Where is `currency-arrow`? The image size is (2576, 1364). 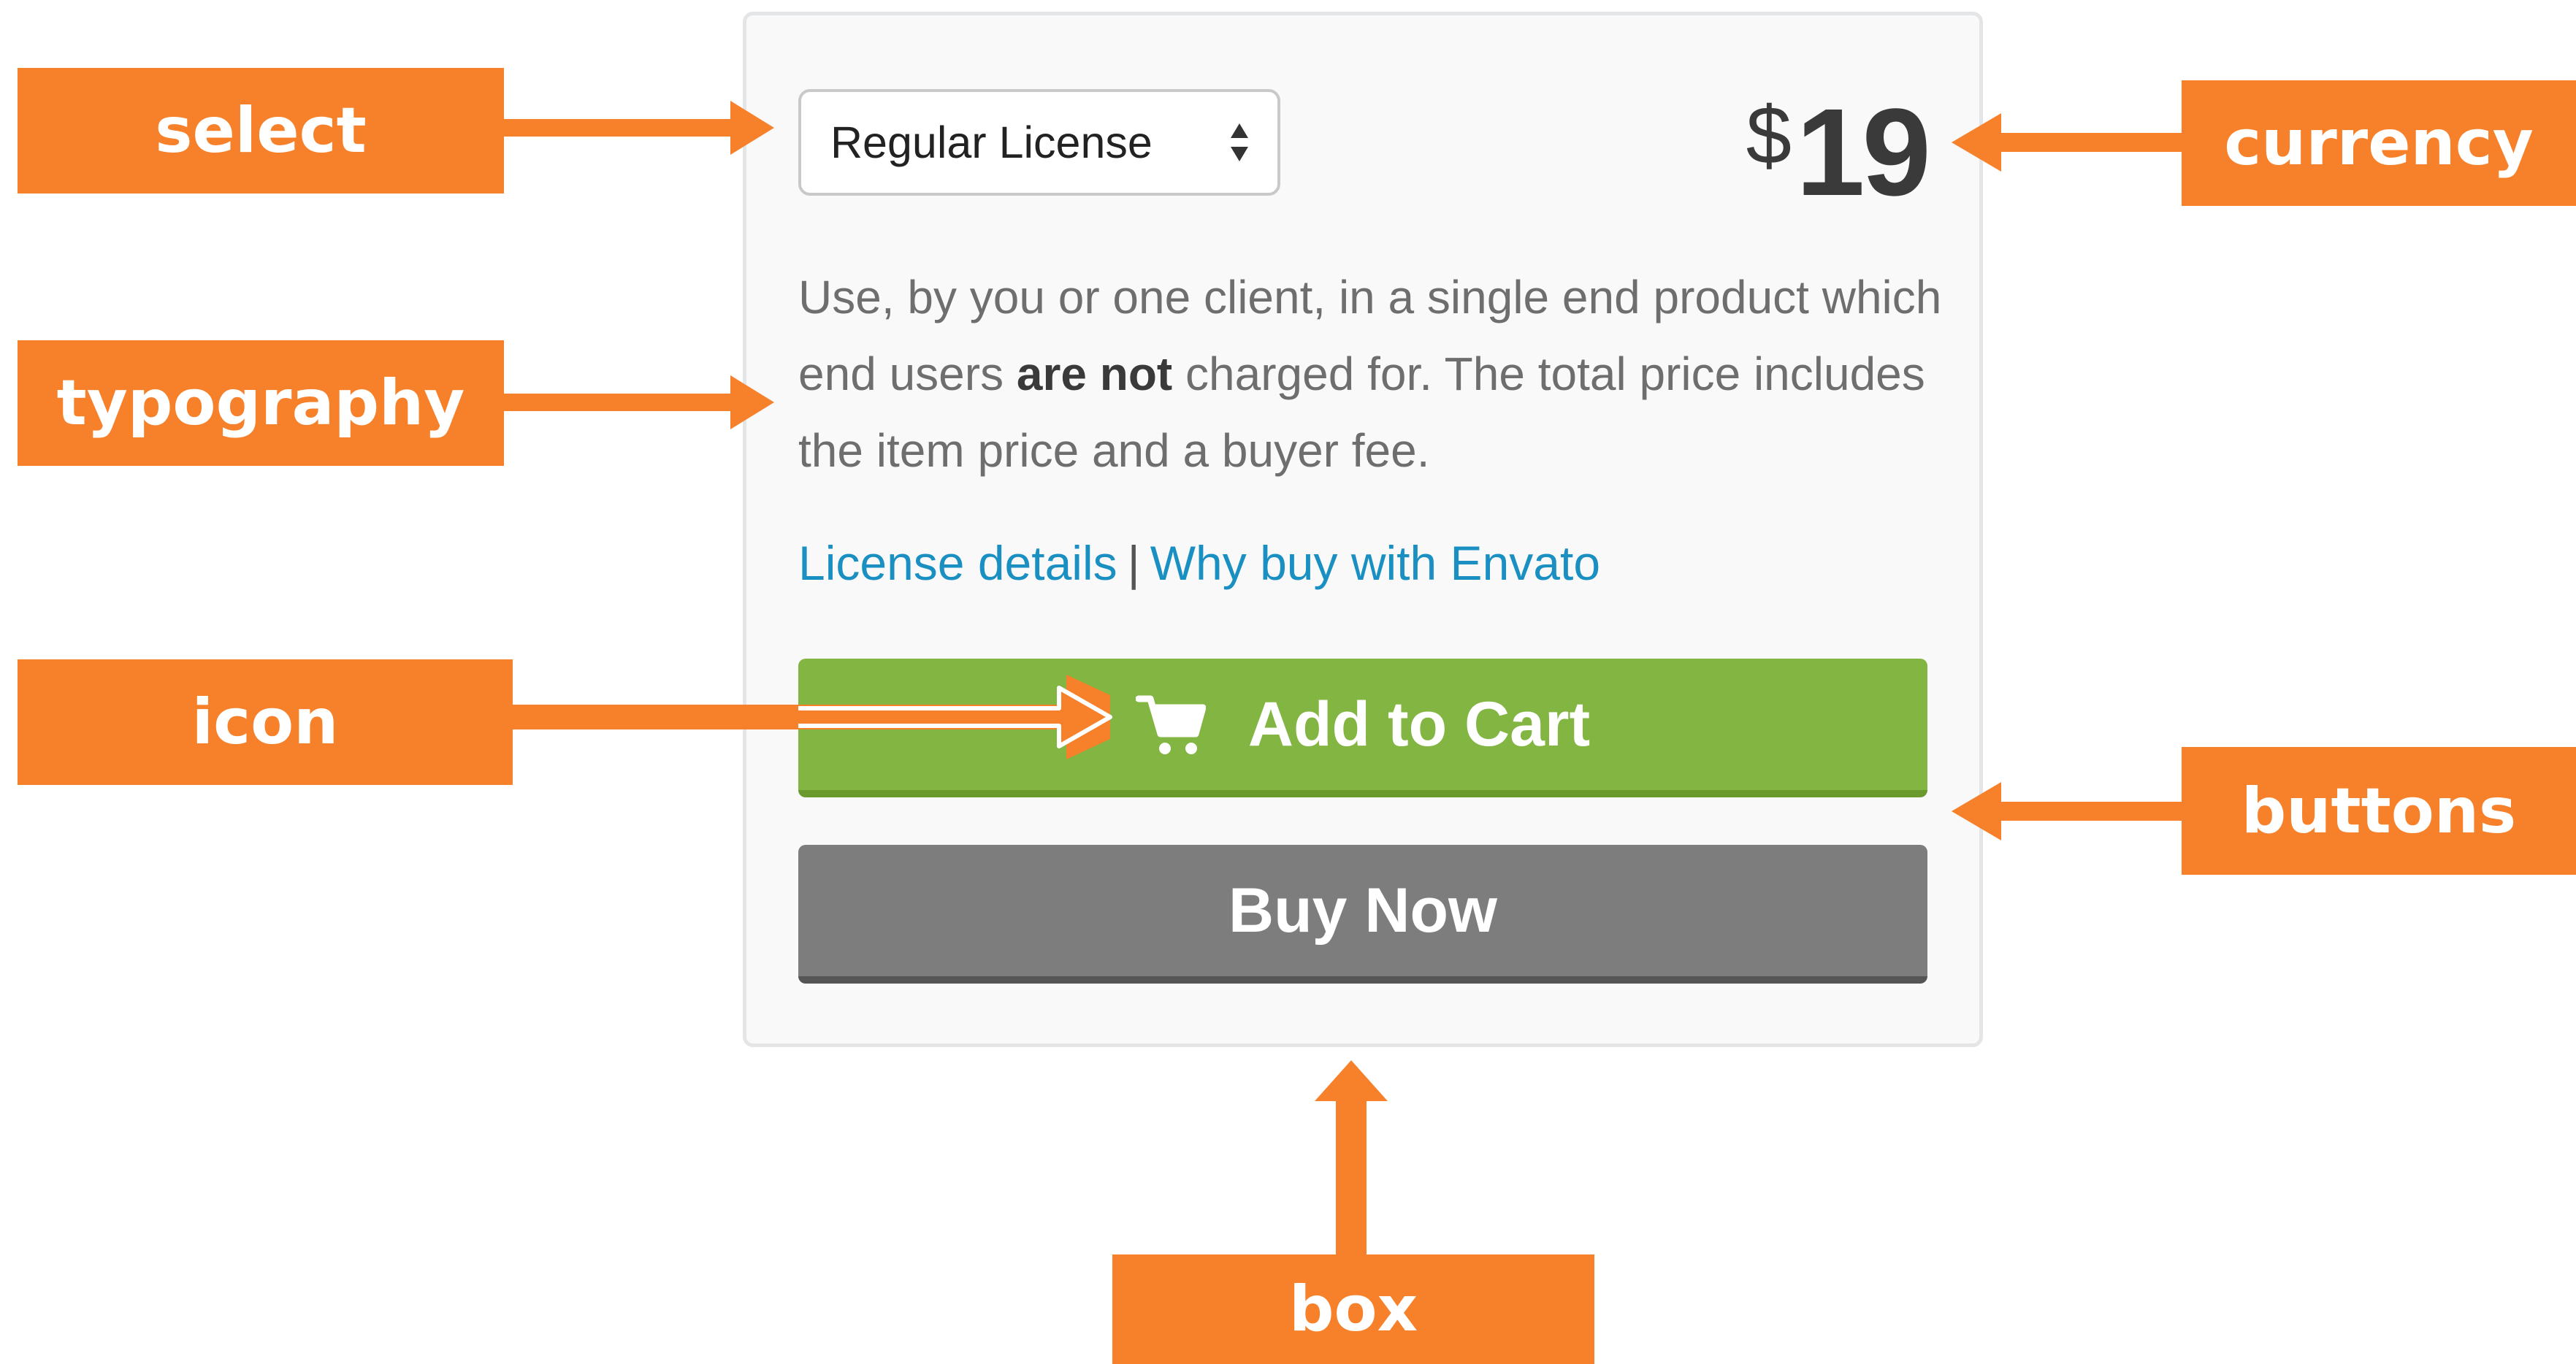
currency-arrow is located at coordinates (2068, 142).